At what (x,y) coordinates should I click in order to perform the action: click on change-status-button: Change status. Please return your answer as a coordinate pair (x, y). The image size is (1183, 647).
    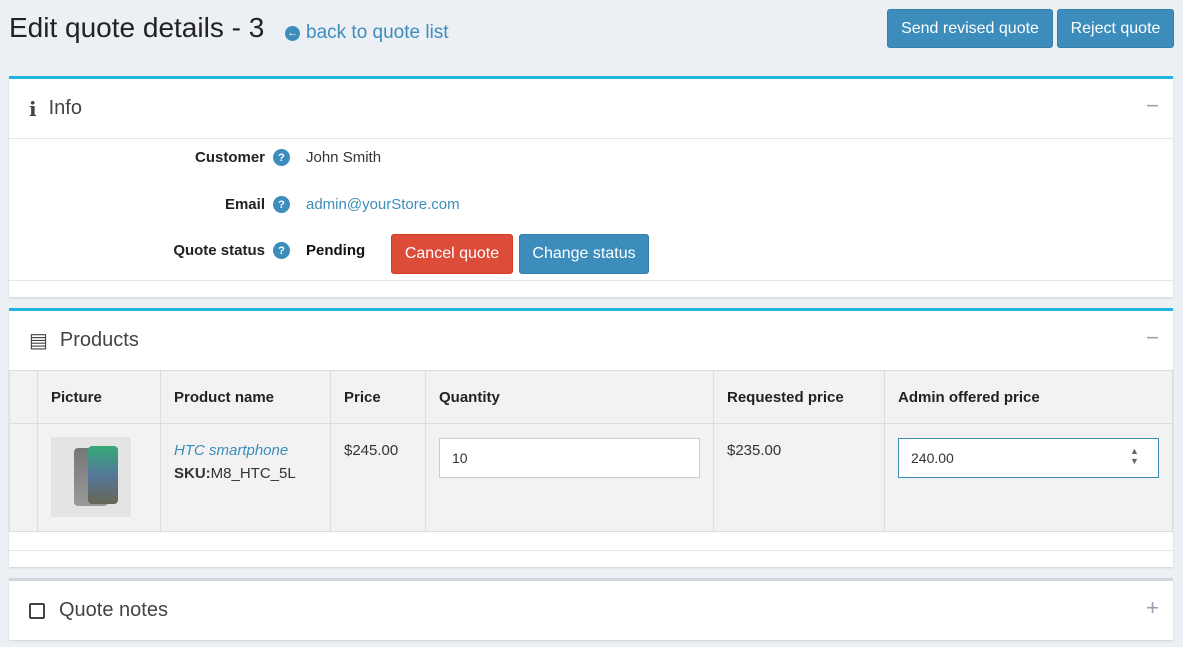
    Looking at the image, I should click on (584, 254).